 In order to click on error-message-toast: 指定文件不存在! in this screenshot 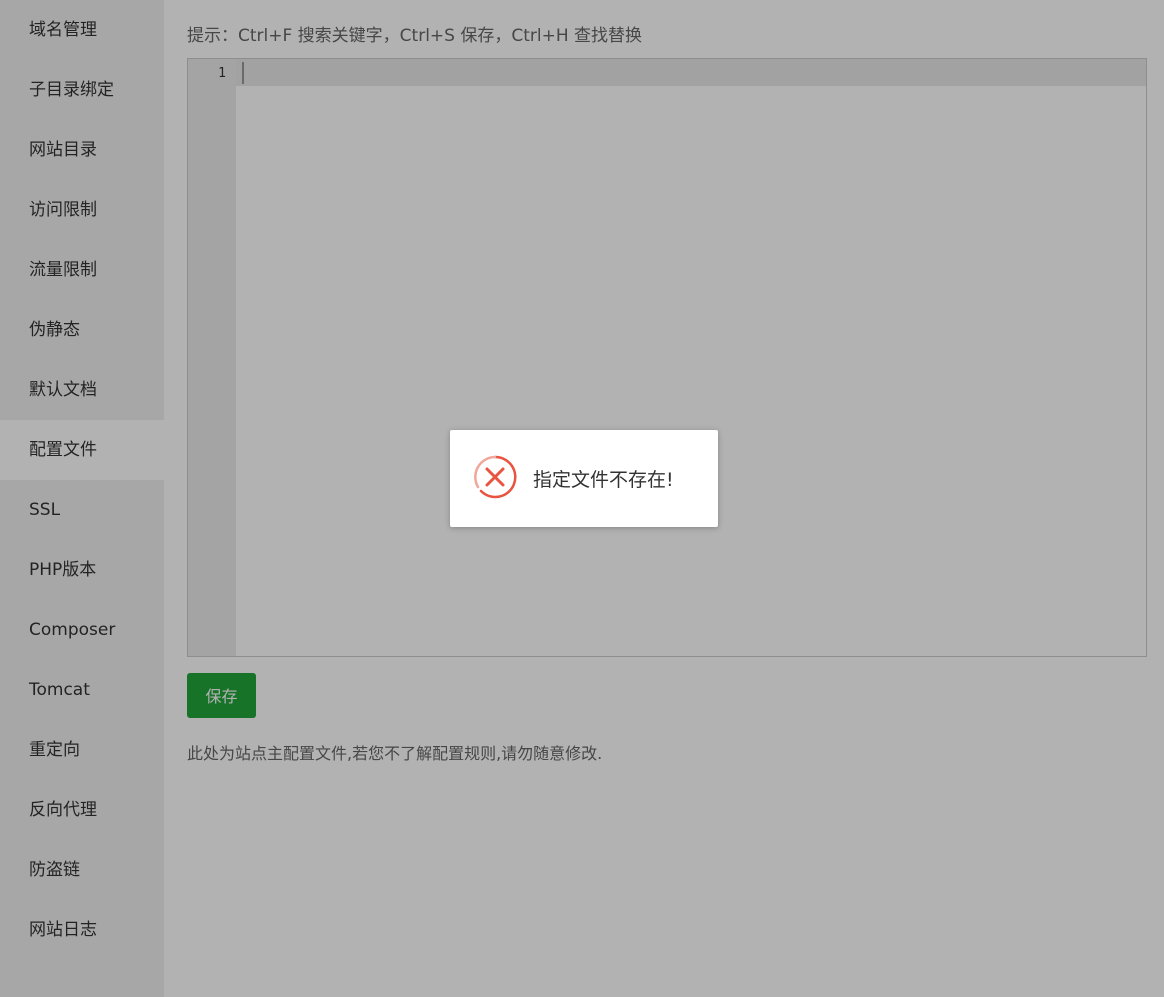, I will do `click(584, 478)`.